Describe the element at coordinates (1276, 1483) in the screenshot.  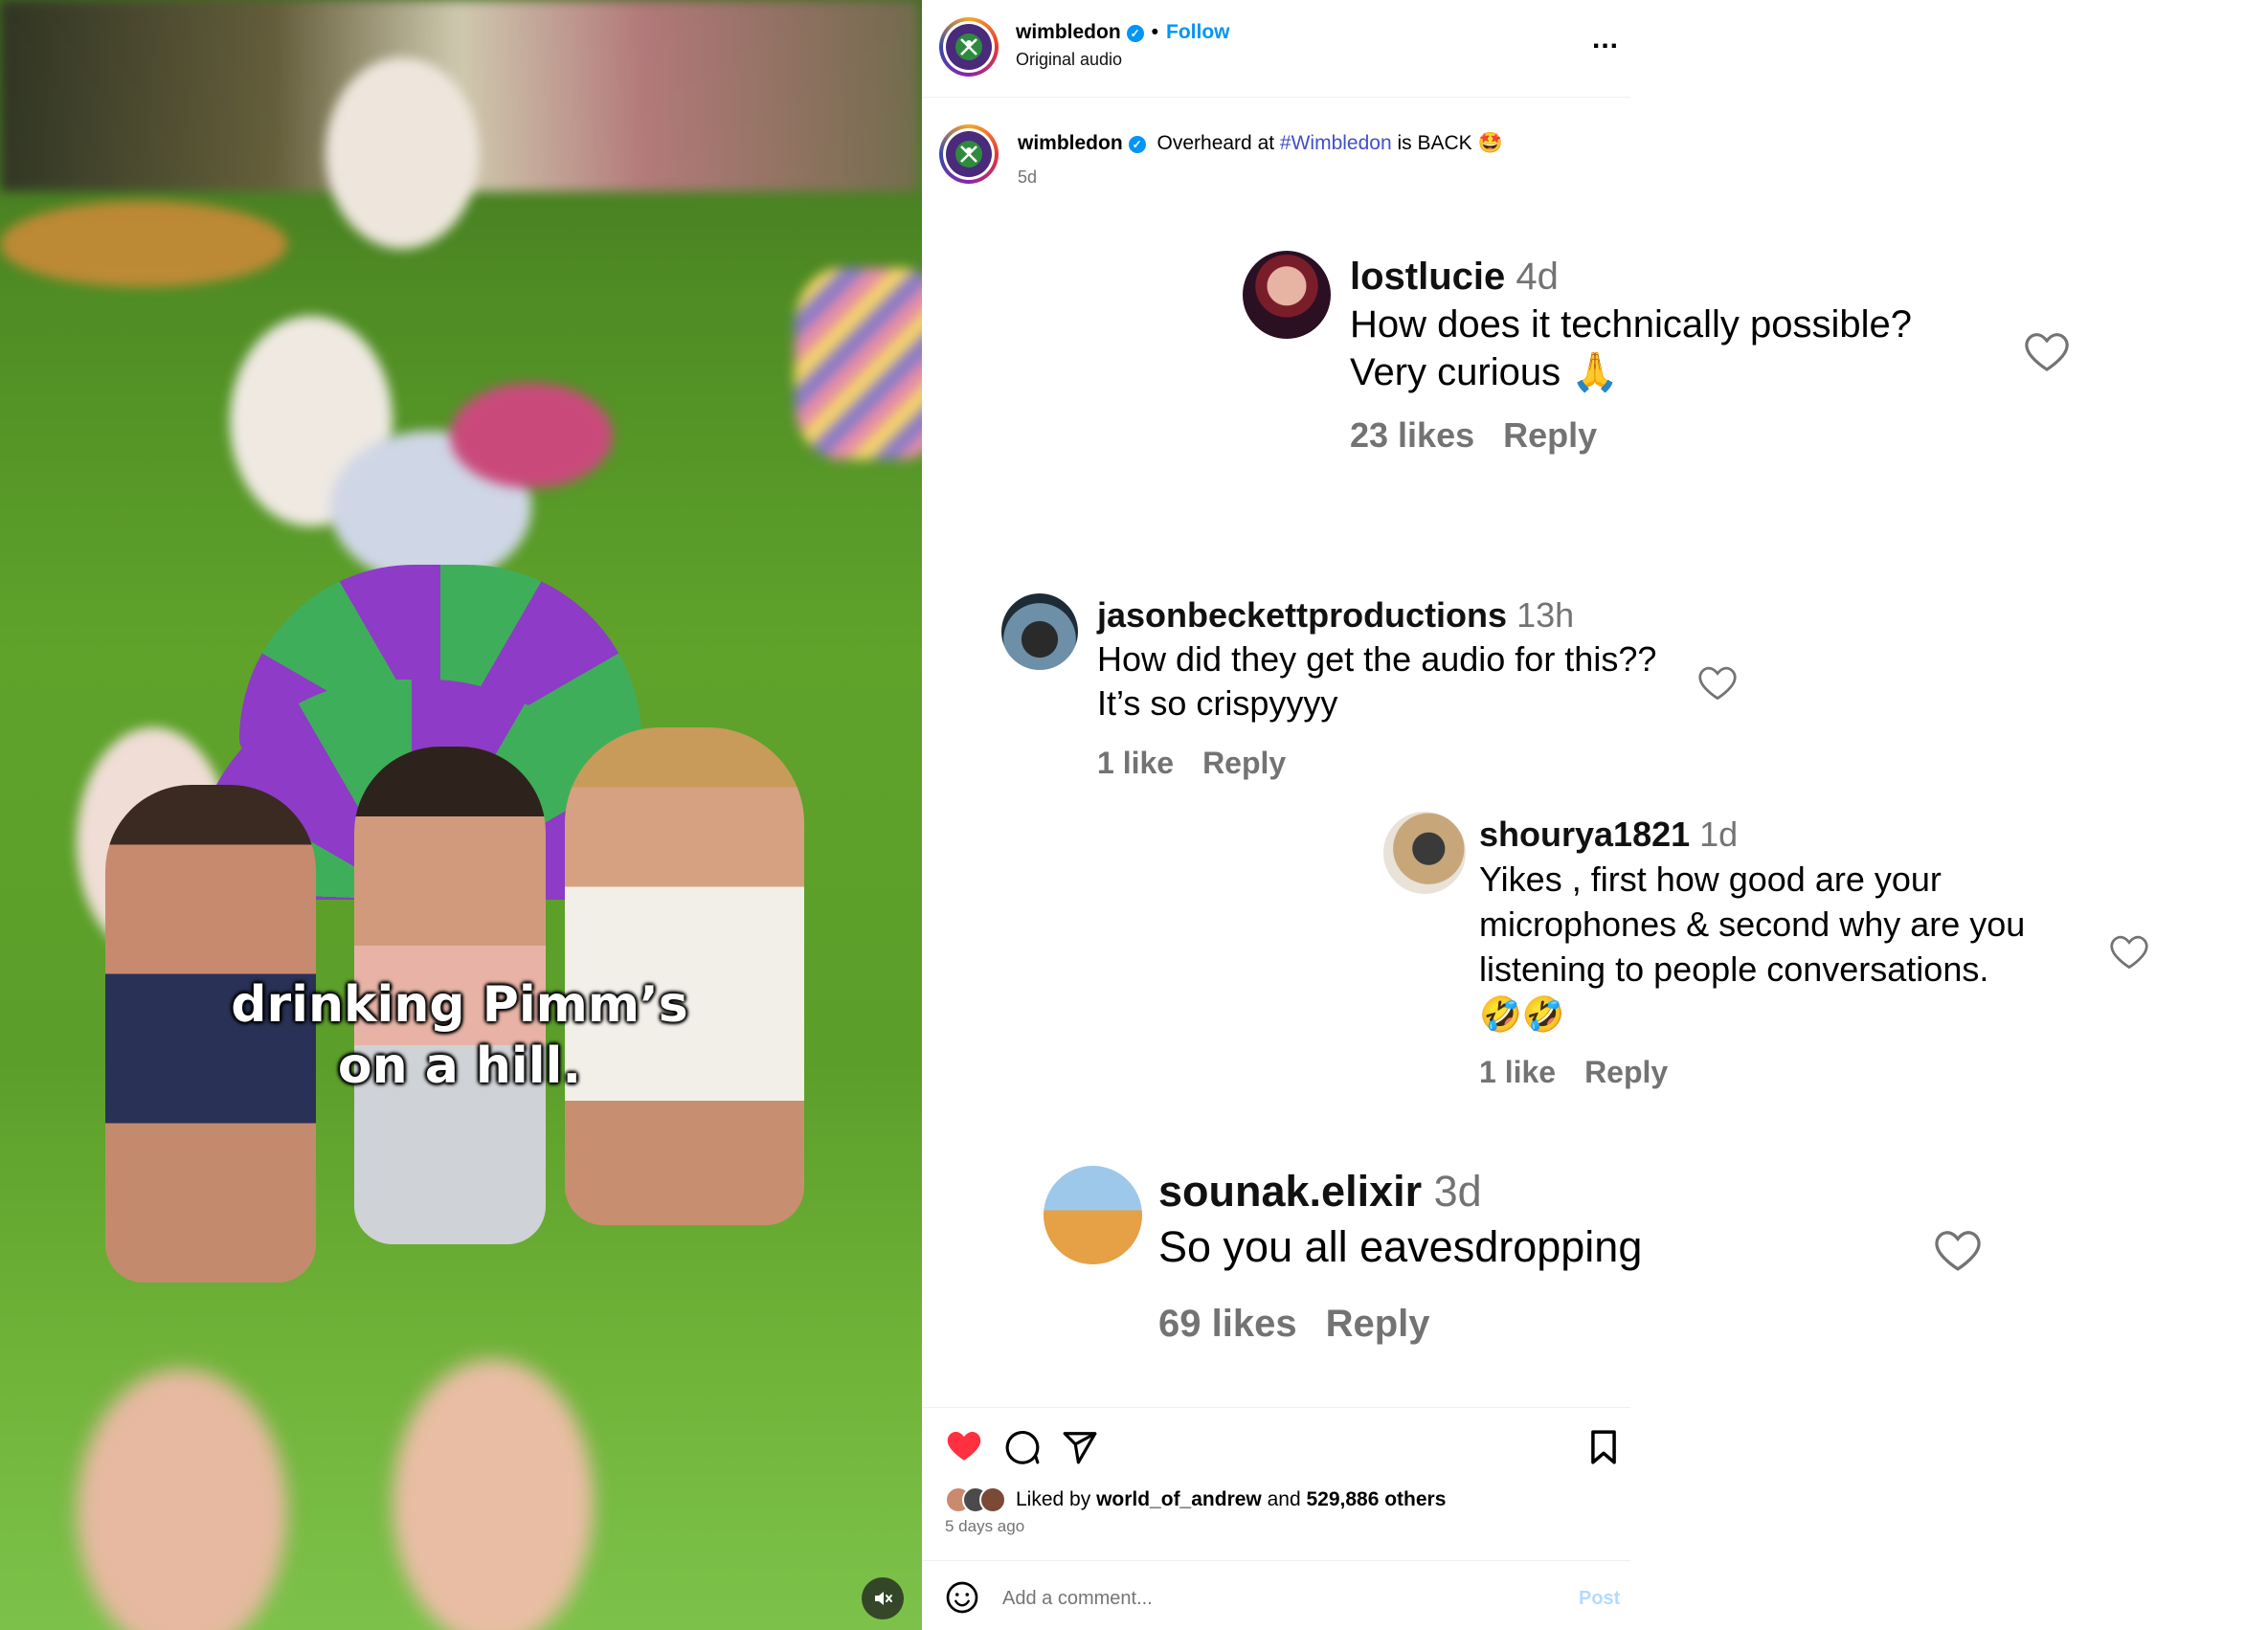
I see `post-actions` at that location.